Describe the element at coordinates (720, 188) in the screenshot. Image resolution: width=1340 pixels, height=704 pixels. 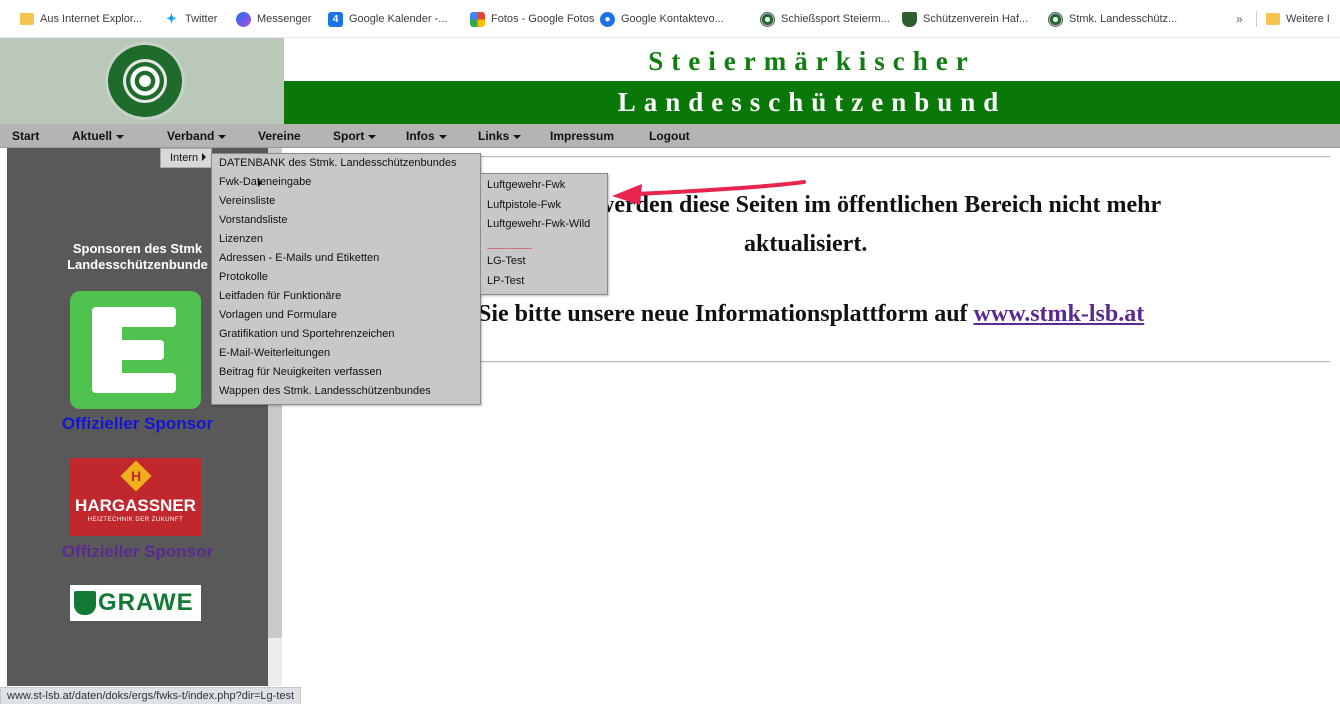
I see `annotation-arrow-shaft` at that location.